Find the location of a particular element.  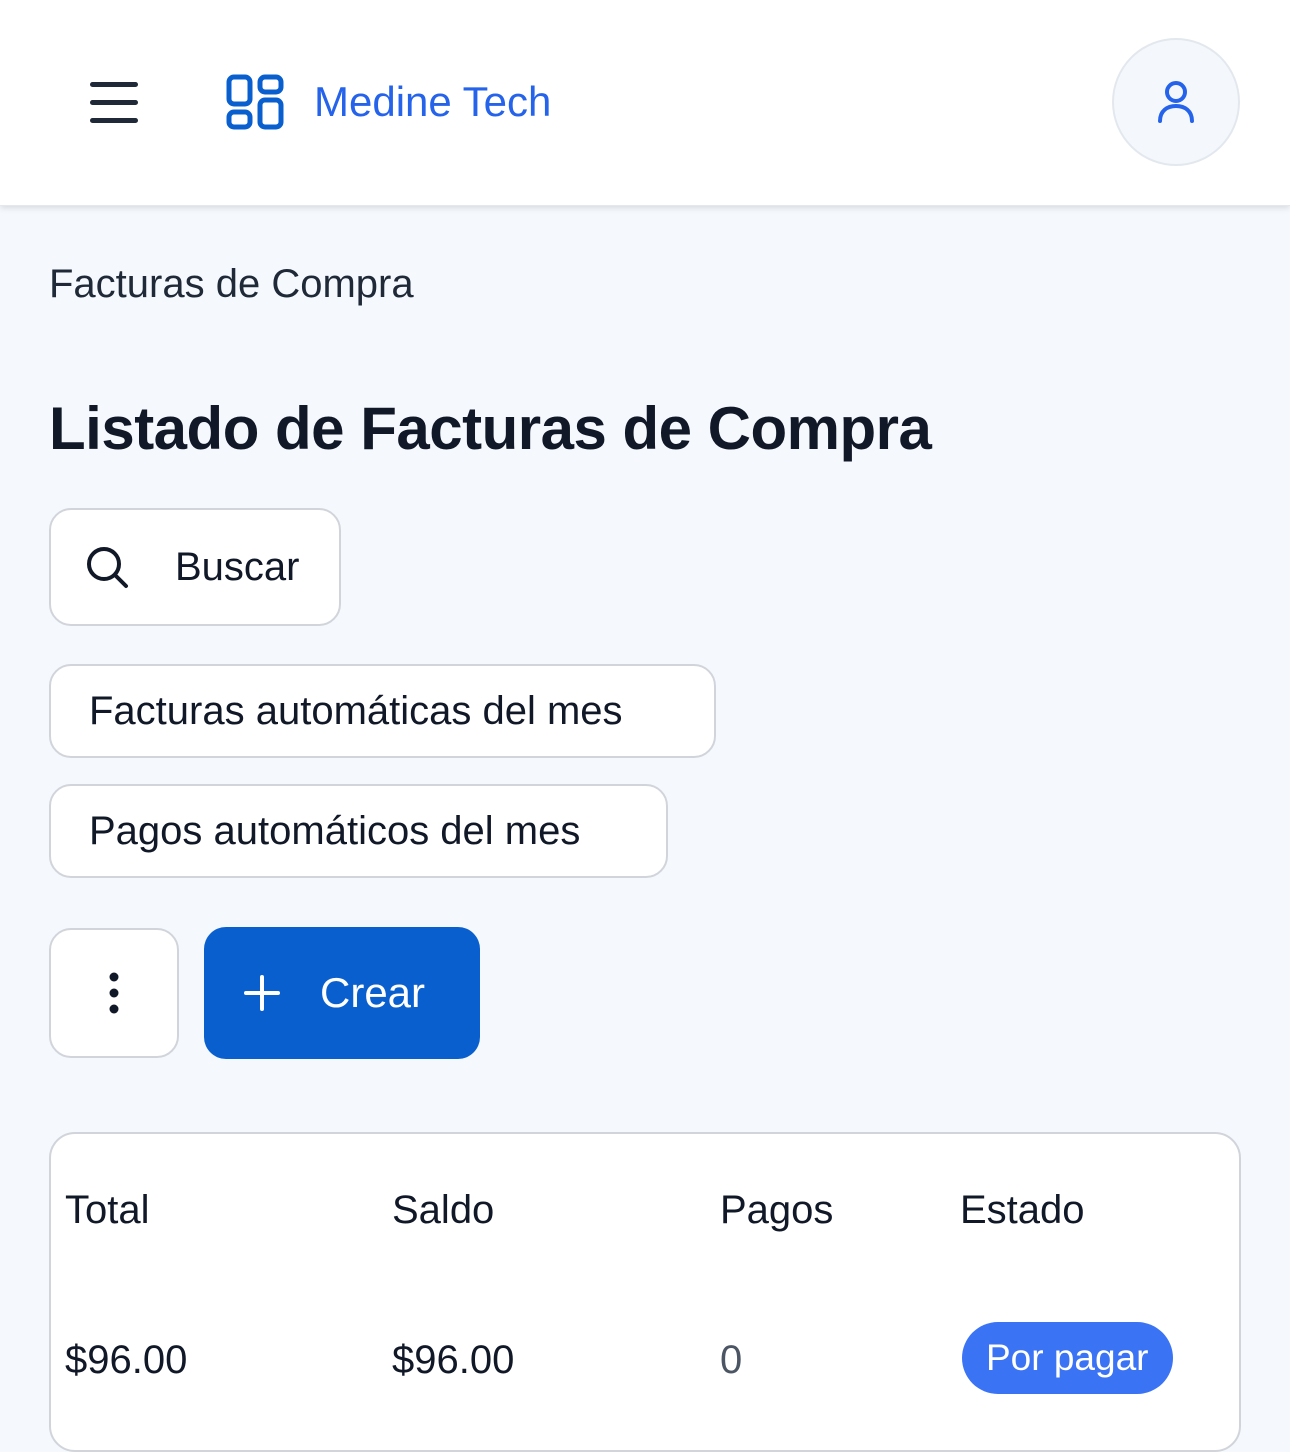

auto-invoices-button: Facturas automáticas del mes is located at coordinates (382, 711).